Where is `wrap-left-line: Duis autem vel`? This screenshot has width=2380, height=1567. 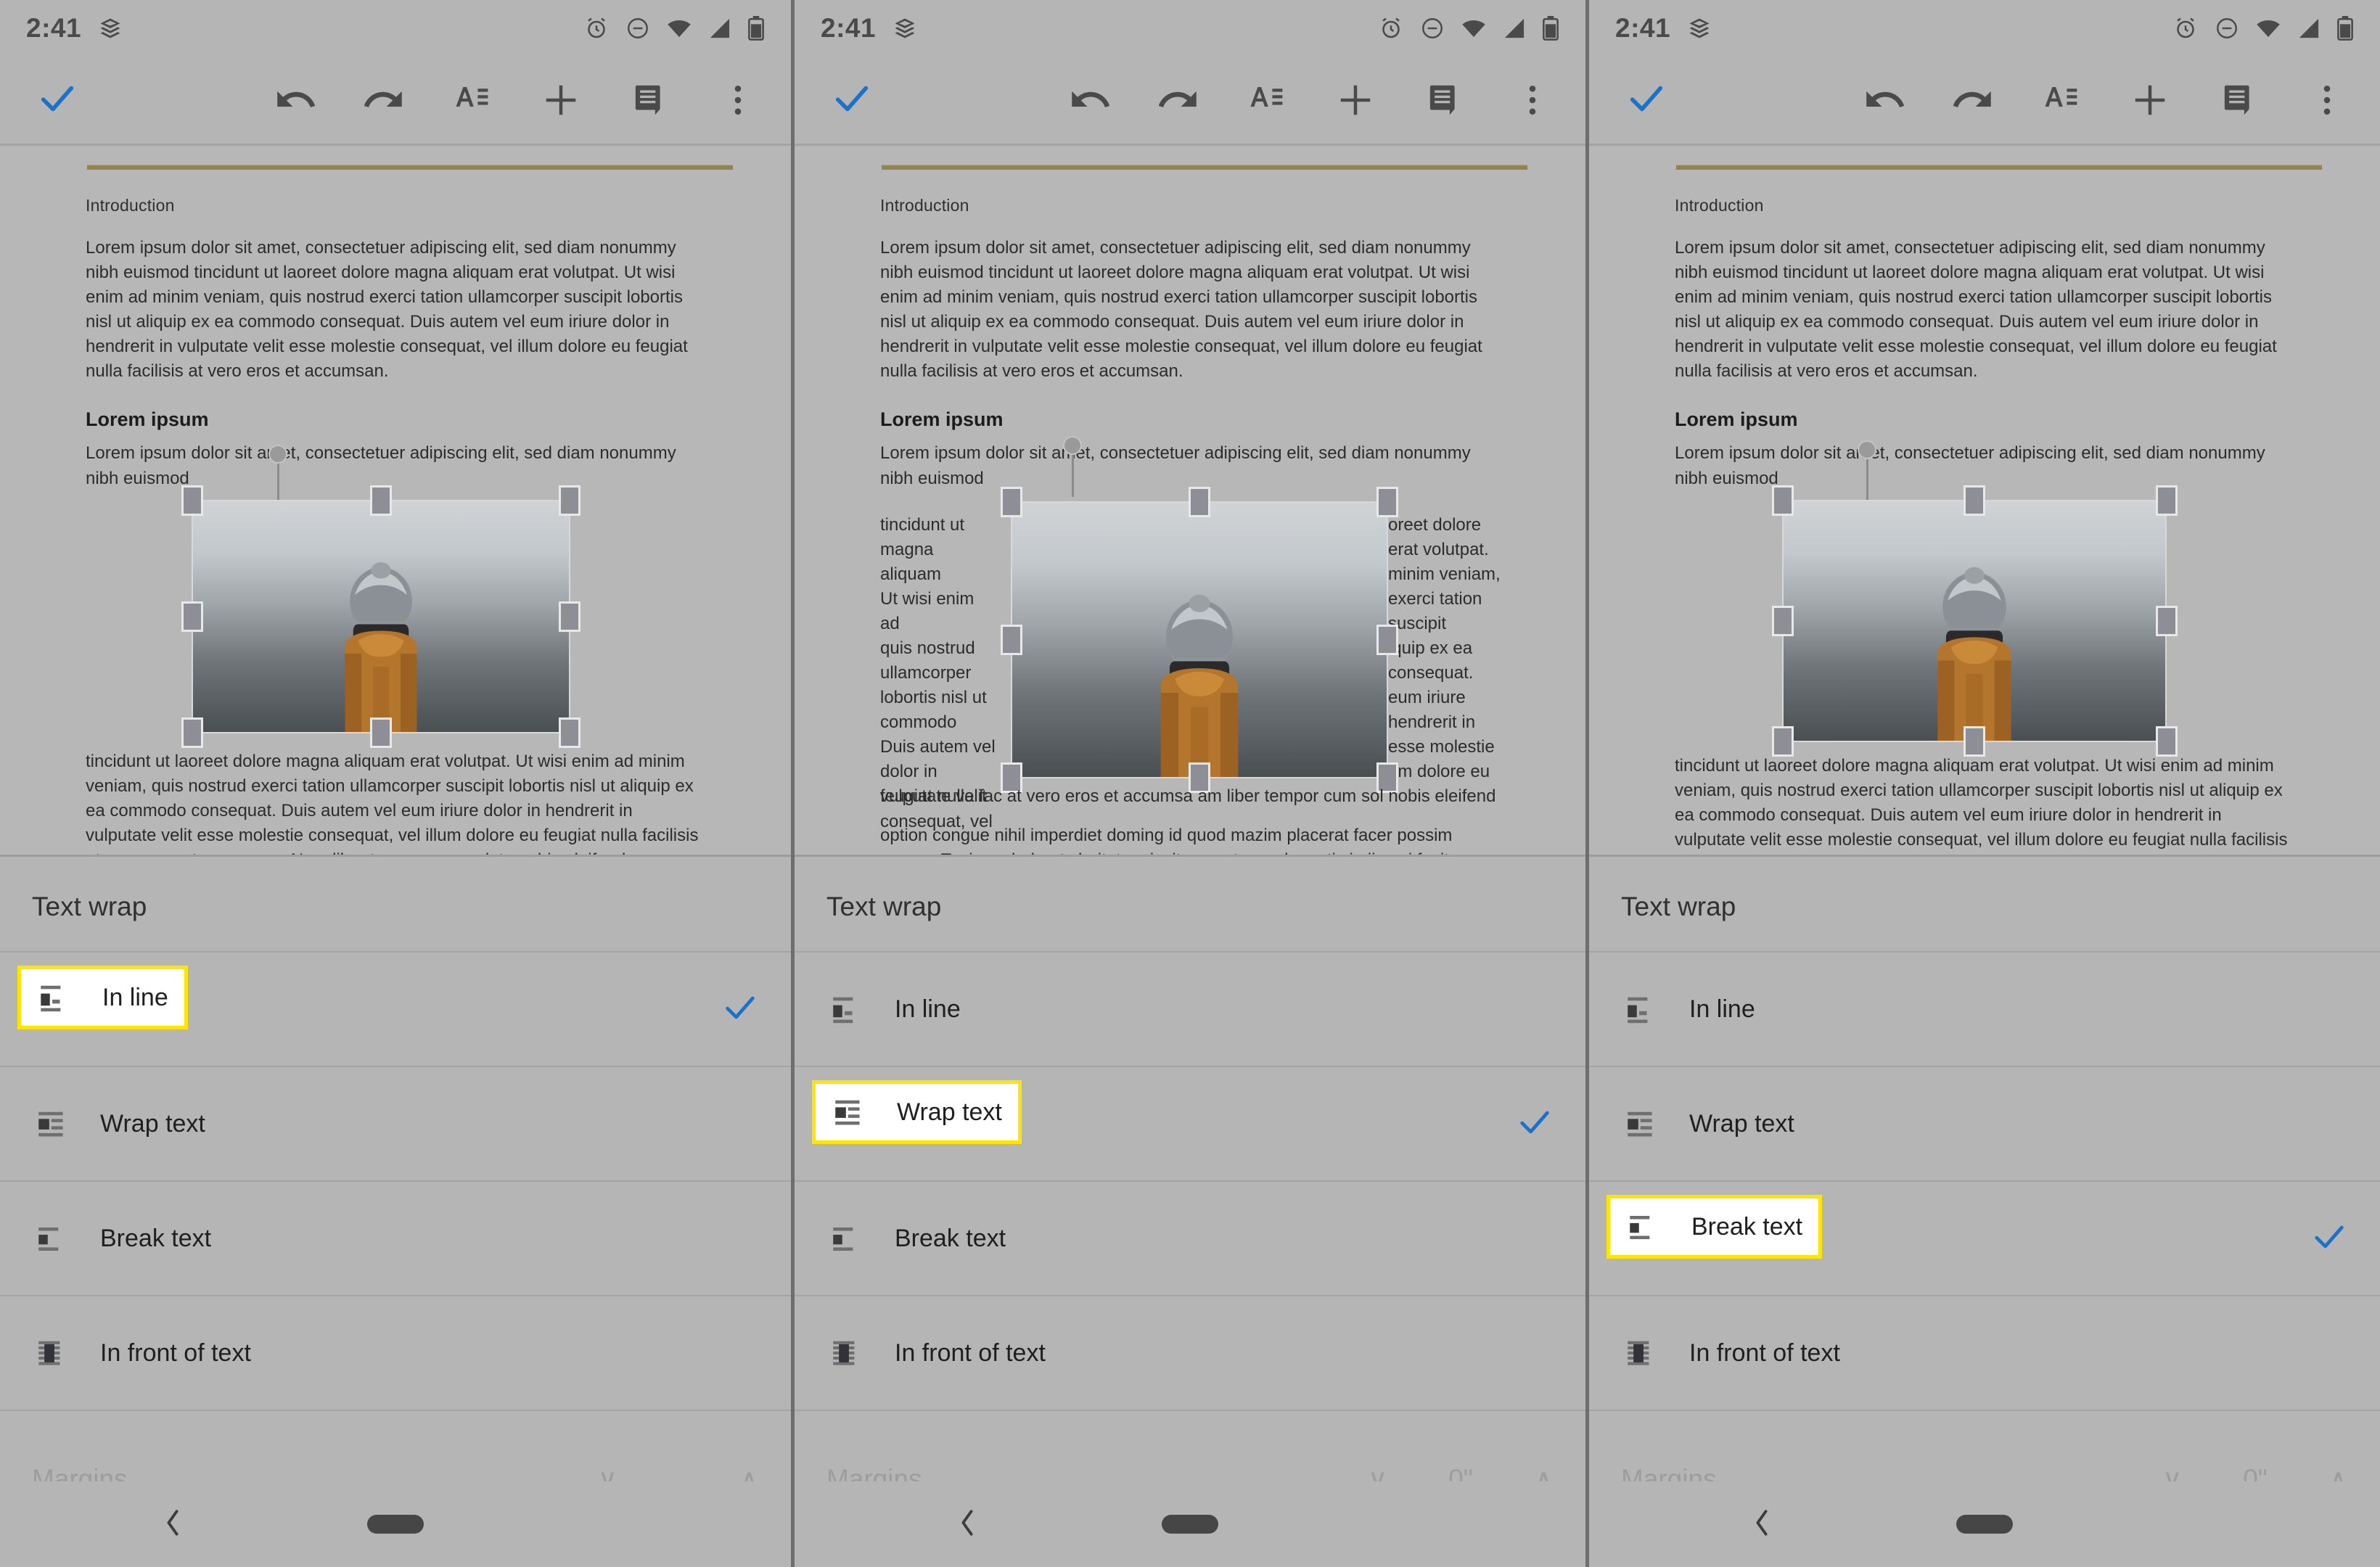 wrap-left-line: Duis autem vel is located at coordinates (938, 747).